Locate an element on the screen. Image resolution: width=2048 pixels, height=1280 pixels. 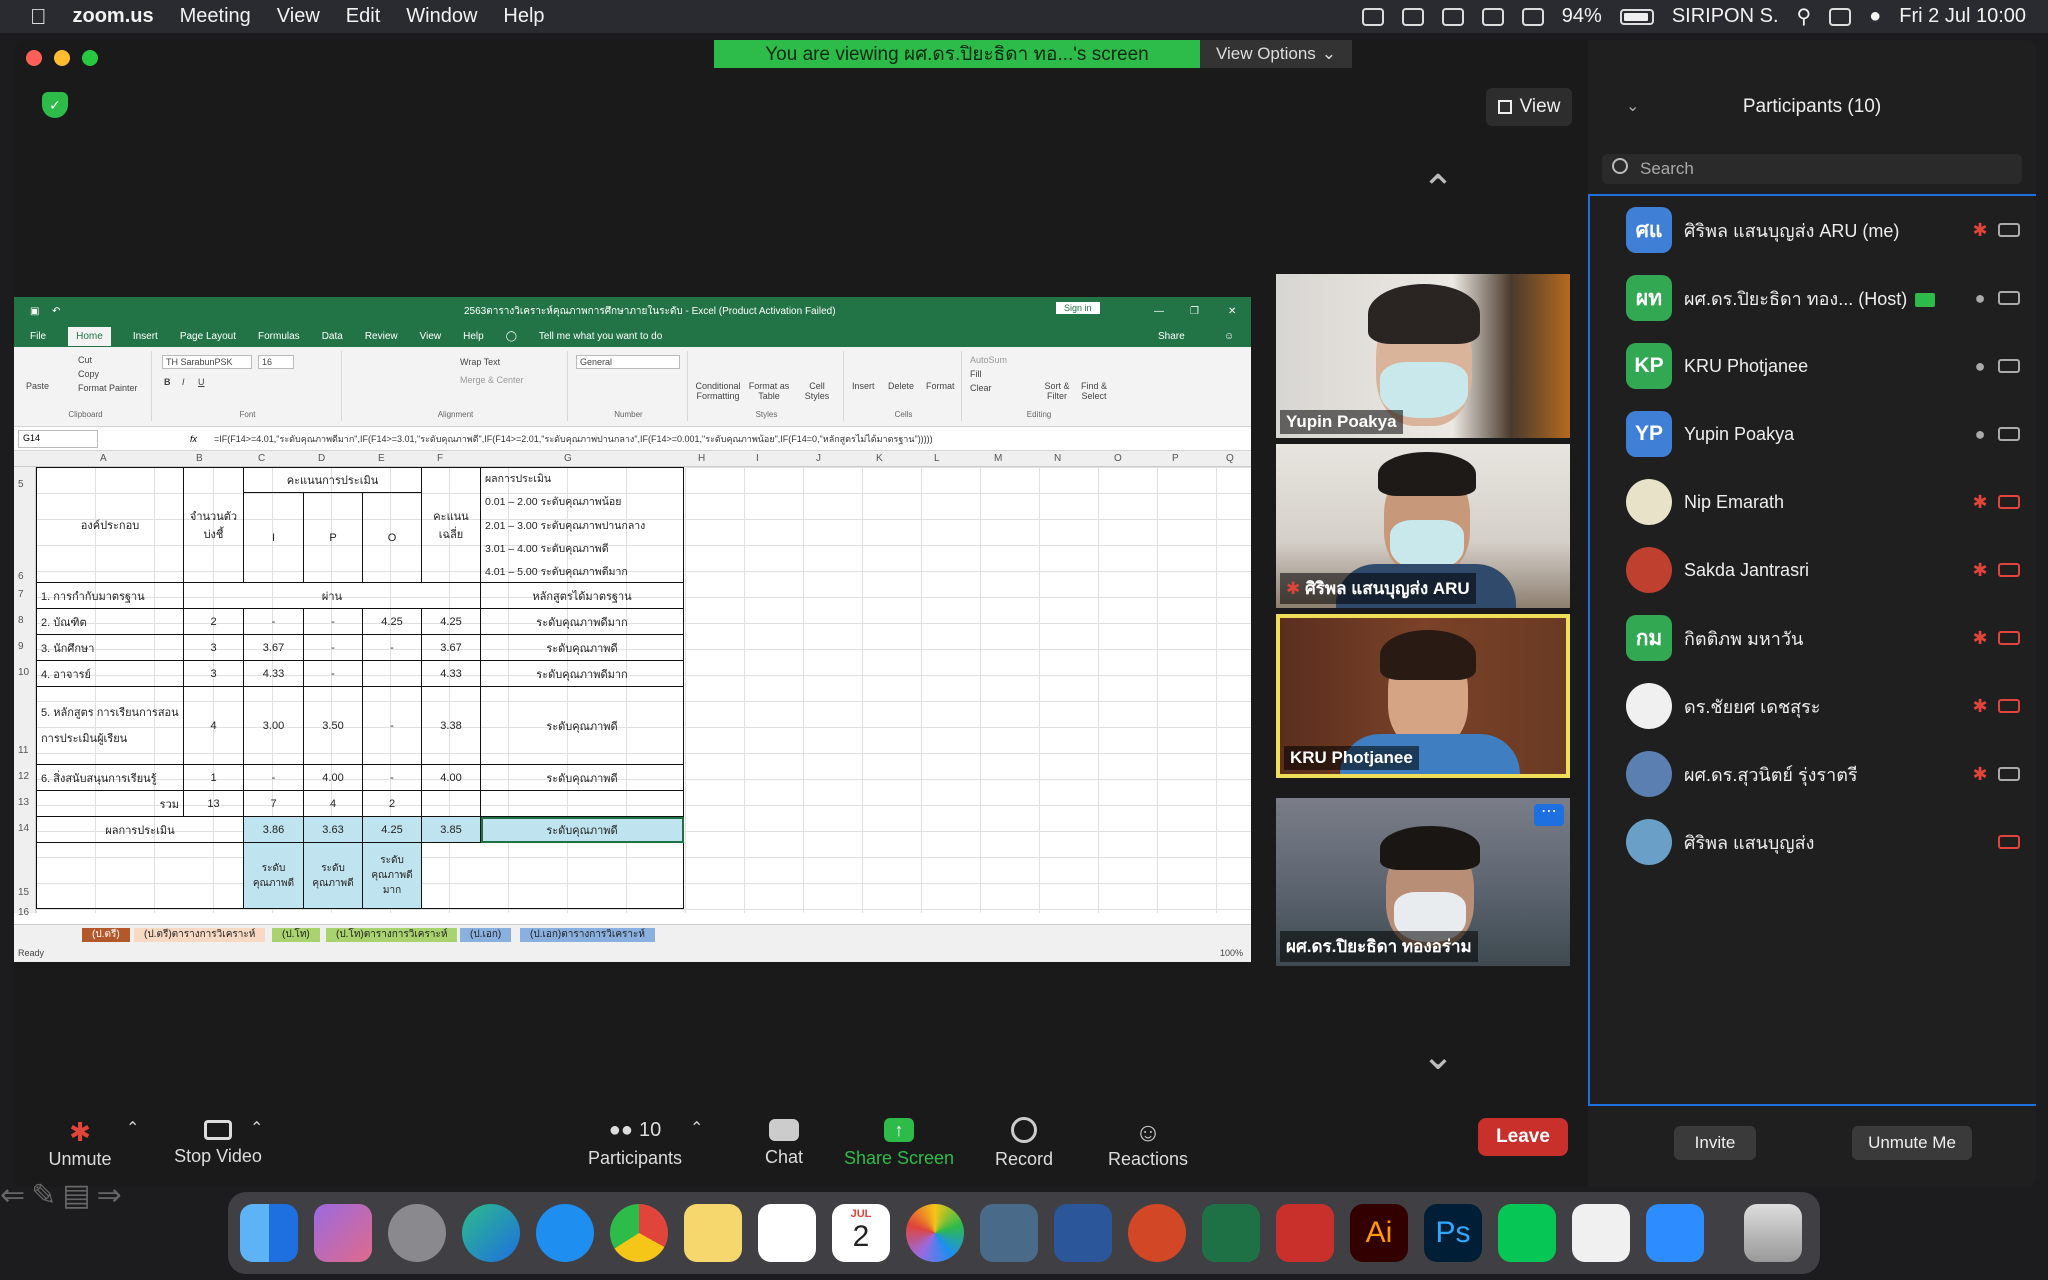
participant-row: ศิริพล แสนบุญส่ง is located at coordinates (1813, 842).